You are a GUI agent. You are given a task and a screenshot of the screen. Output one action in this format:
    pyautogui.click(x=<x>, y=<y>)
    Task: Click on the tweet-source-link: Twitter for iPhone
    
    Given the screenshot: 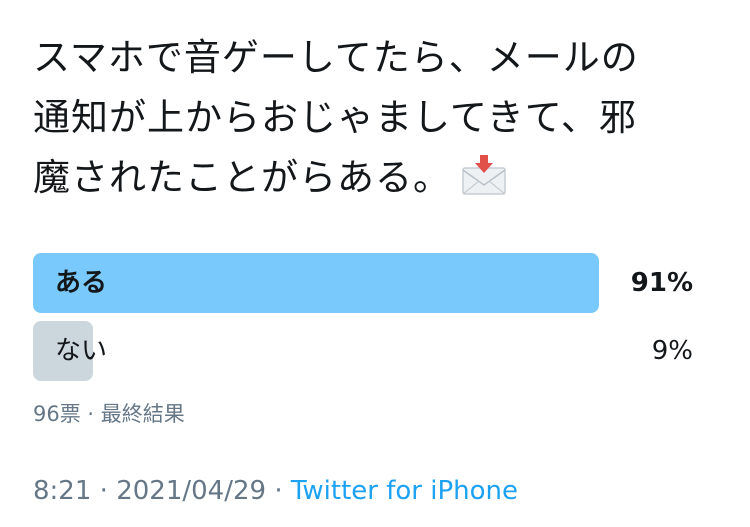 What is the action you would take?
    pyautogui.click(x=404, y=491)
    